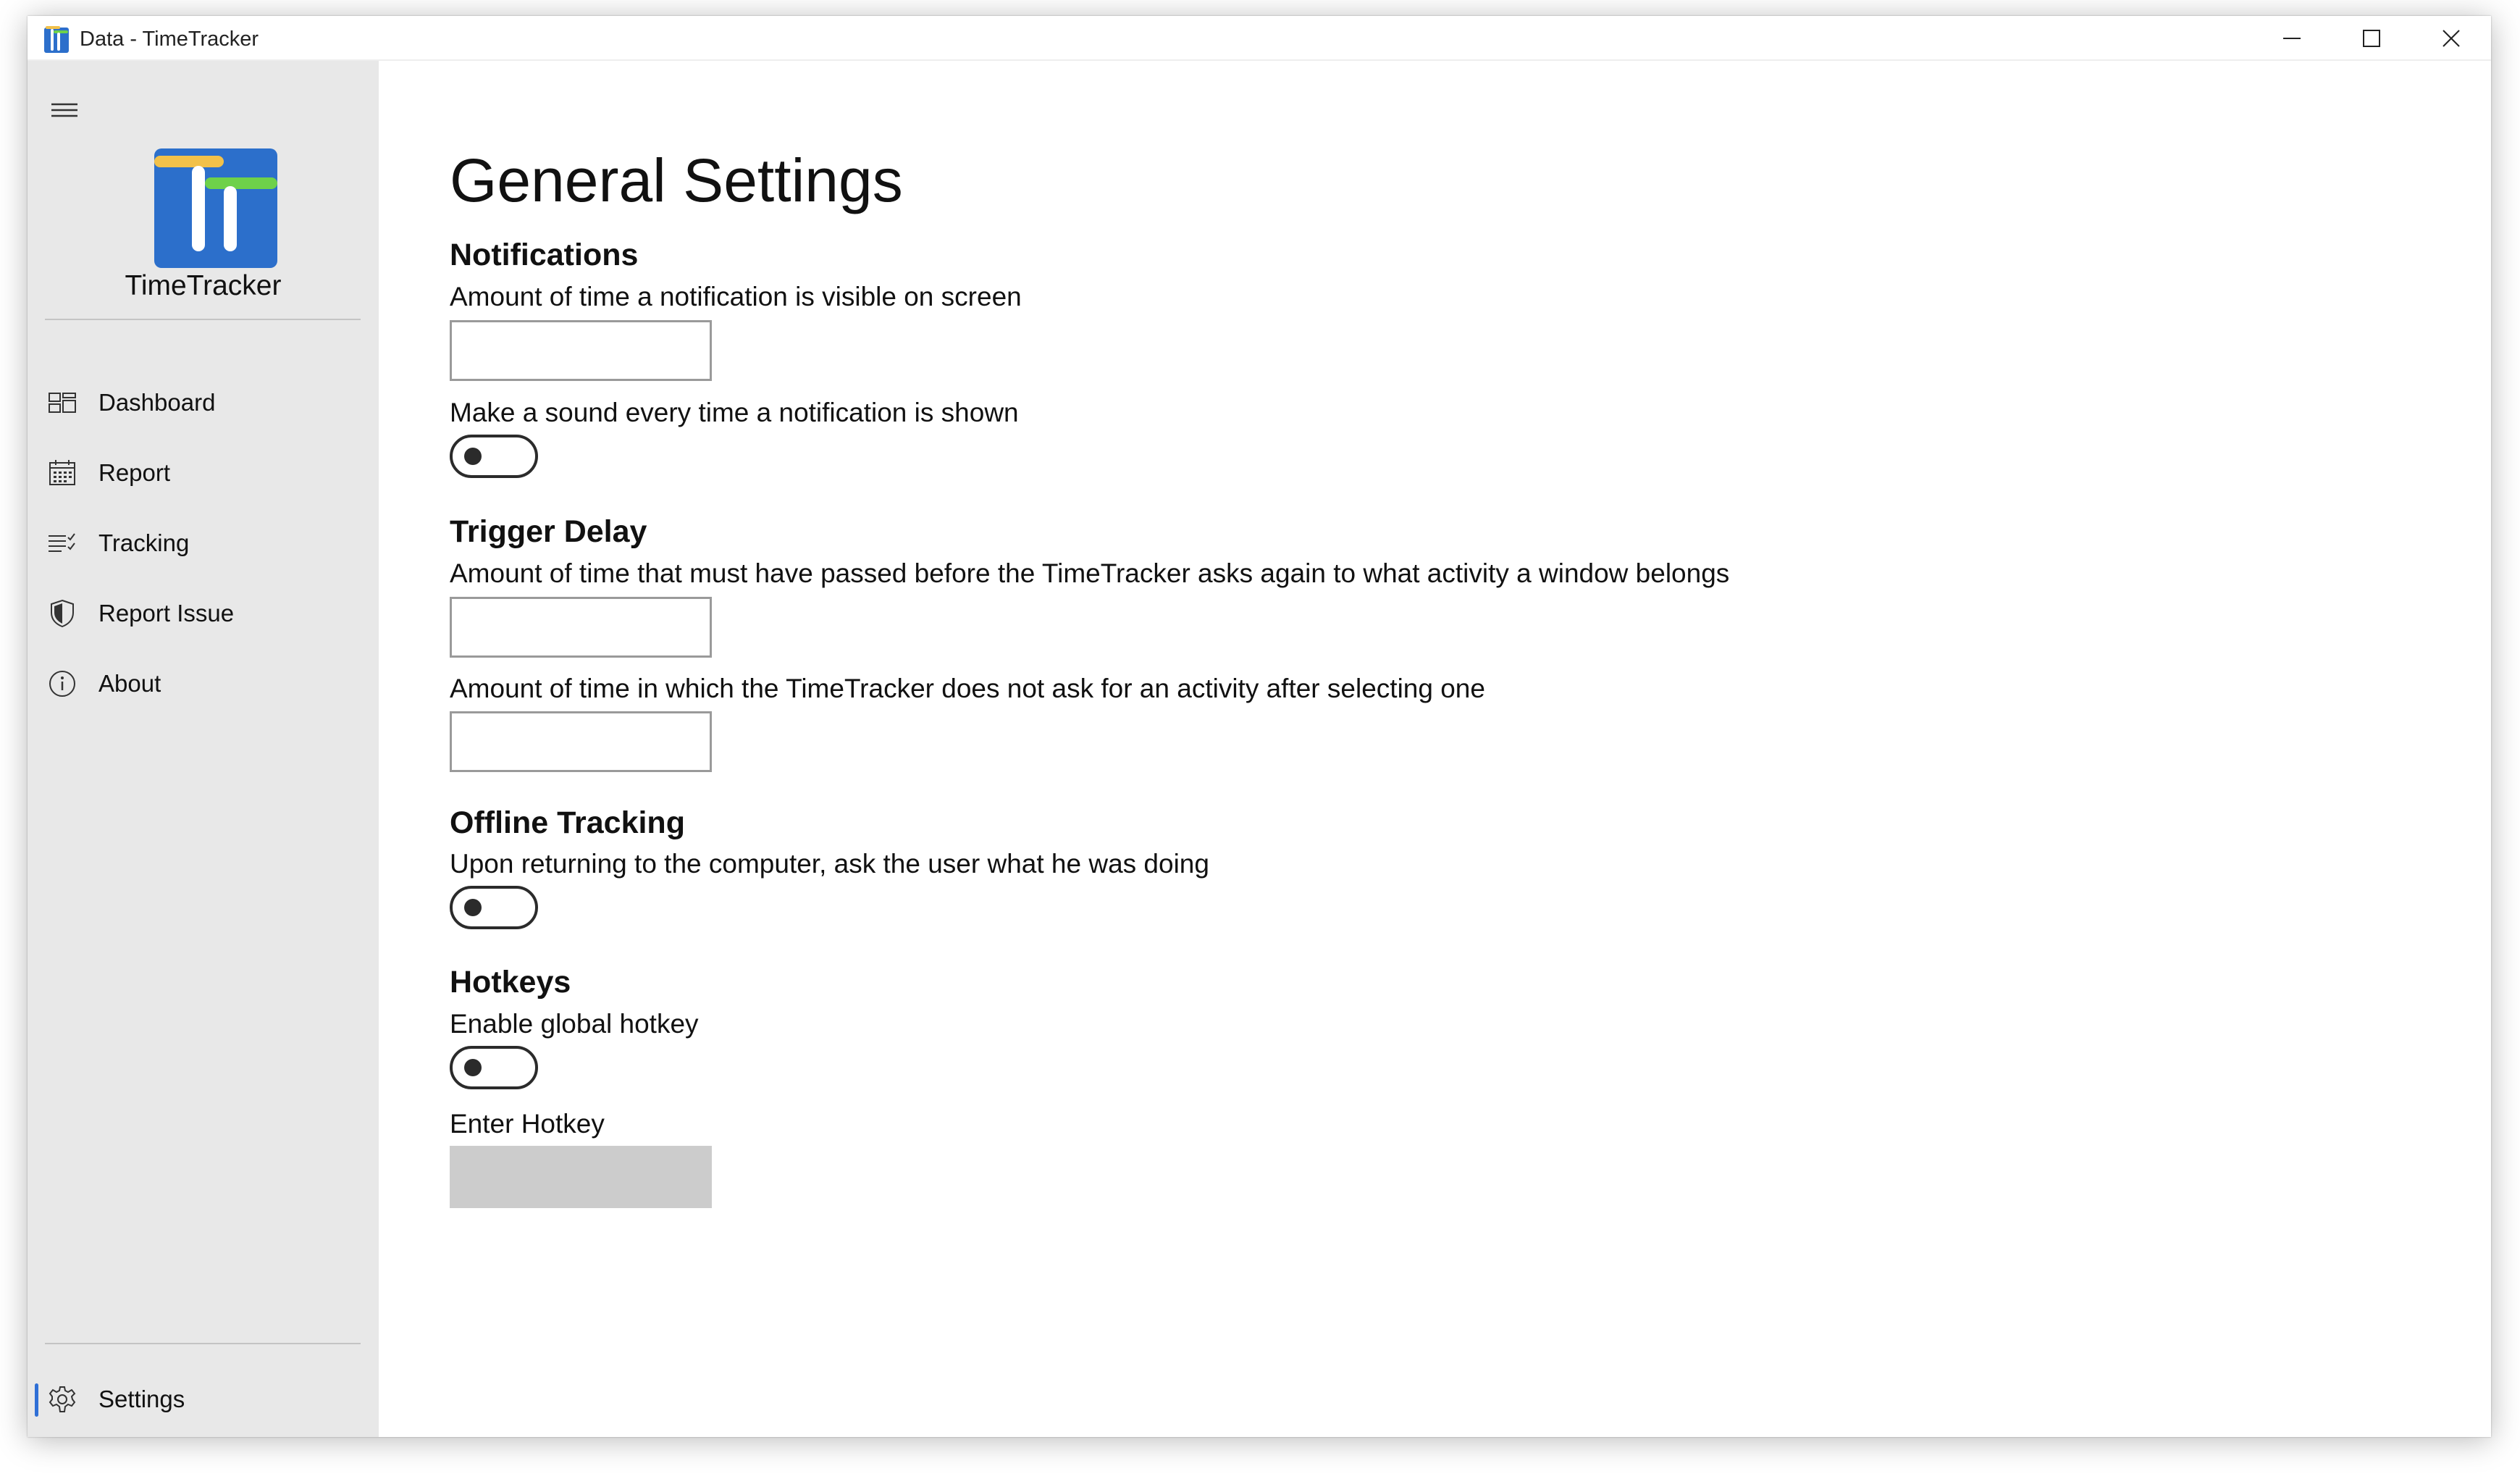 This screenshot has width=2520, height=1479. I want to click on enable-hotkey-toggle, so click(494, 1067).